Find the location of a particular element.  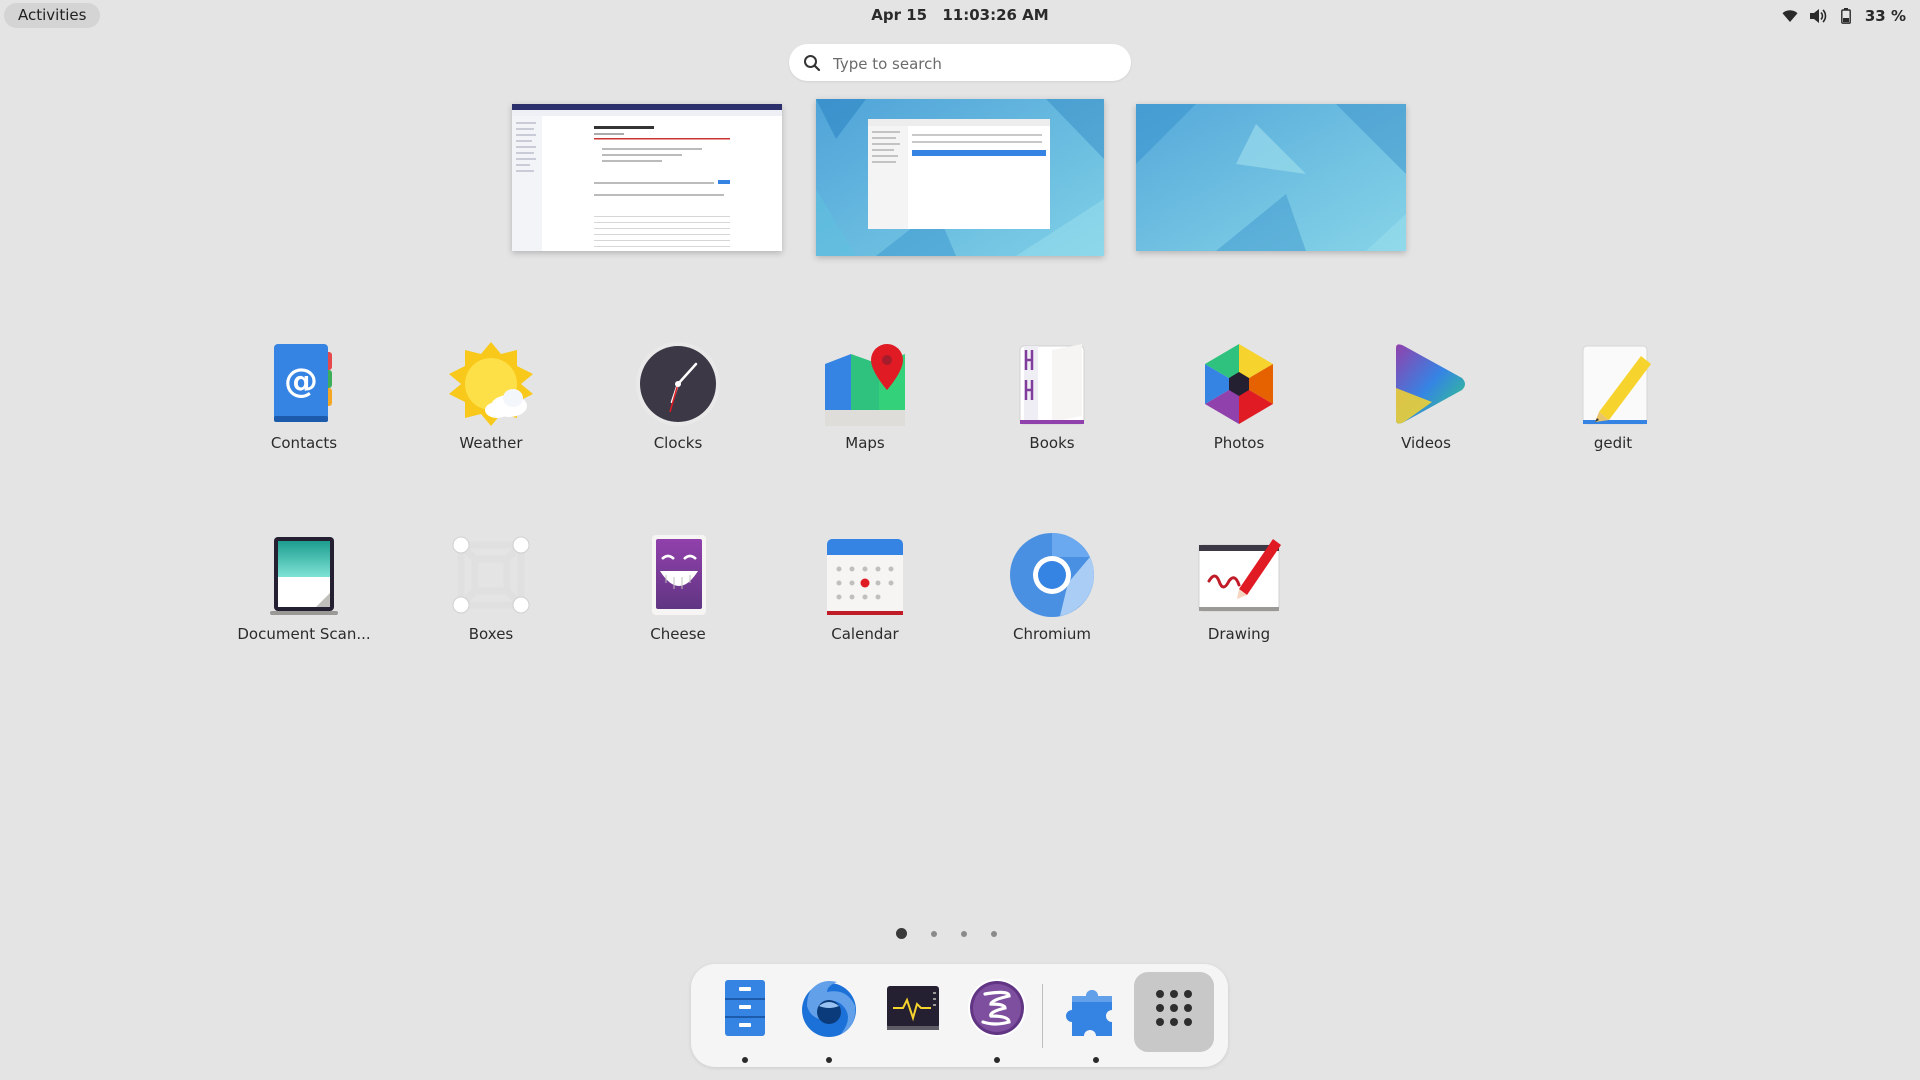

app-boxes: Boxes is located at coordinates (491, 606).